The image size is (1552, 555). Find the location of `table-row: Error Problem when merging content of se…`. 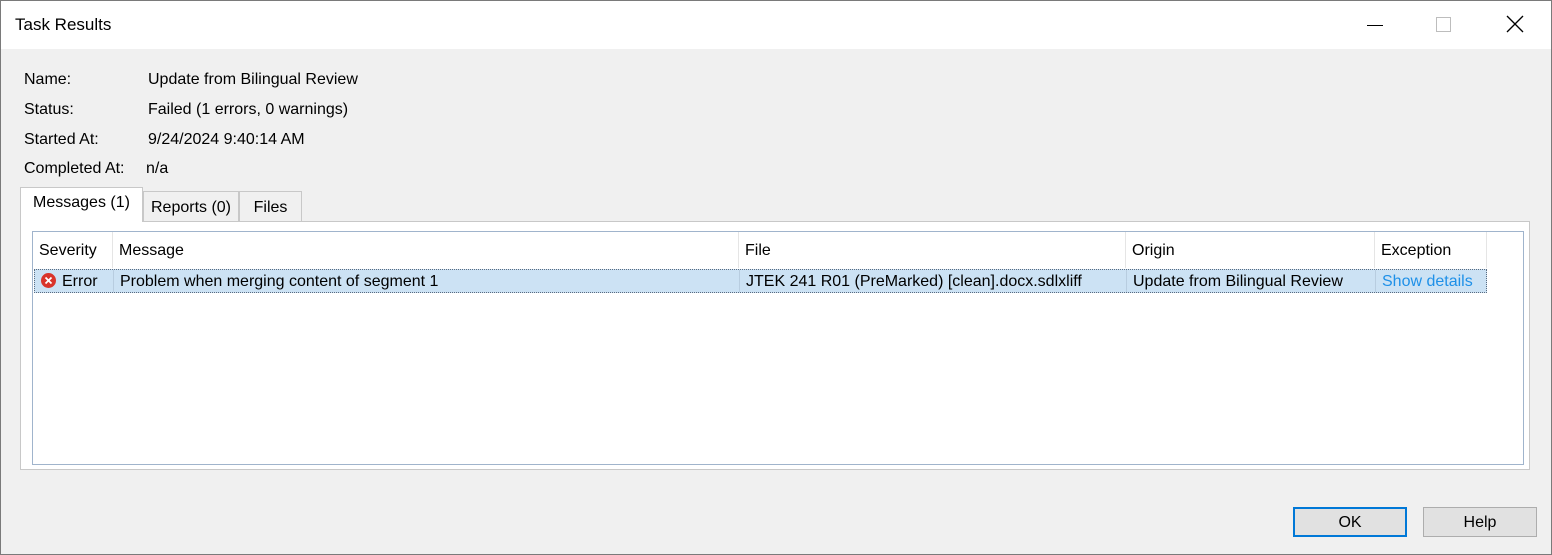

table-row: Error Problem when merging content of se… is located at coordinates (760, 281).